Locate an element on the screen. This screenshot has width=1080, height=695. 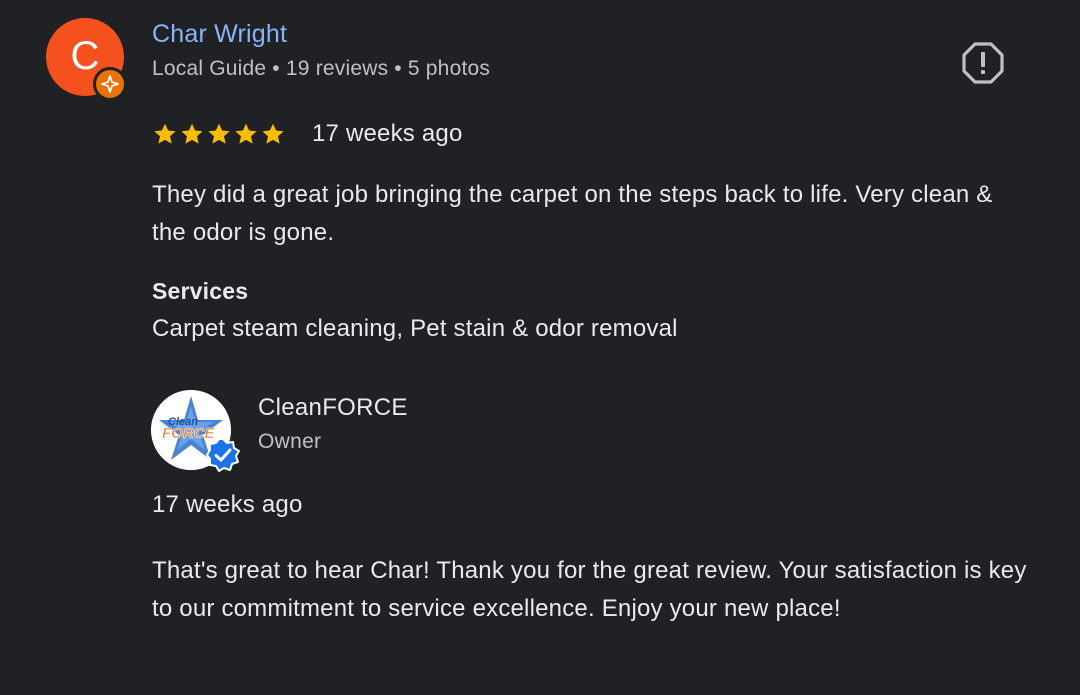
star-rating is located at coordinates (219, 134).